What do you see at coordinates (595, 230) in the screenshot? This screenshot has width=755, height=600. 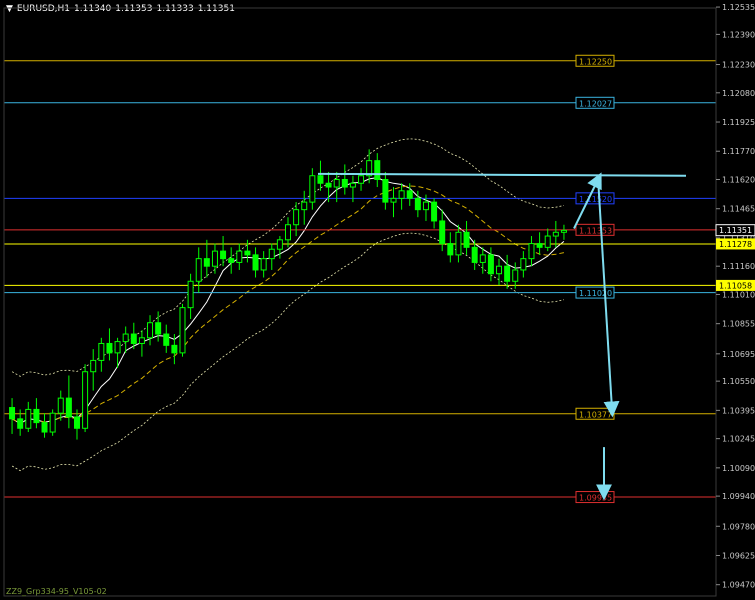 I see `level-label: 1.11353` at bounding box center [595, 230].